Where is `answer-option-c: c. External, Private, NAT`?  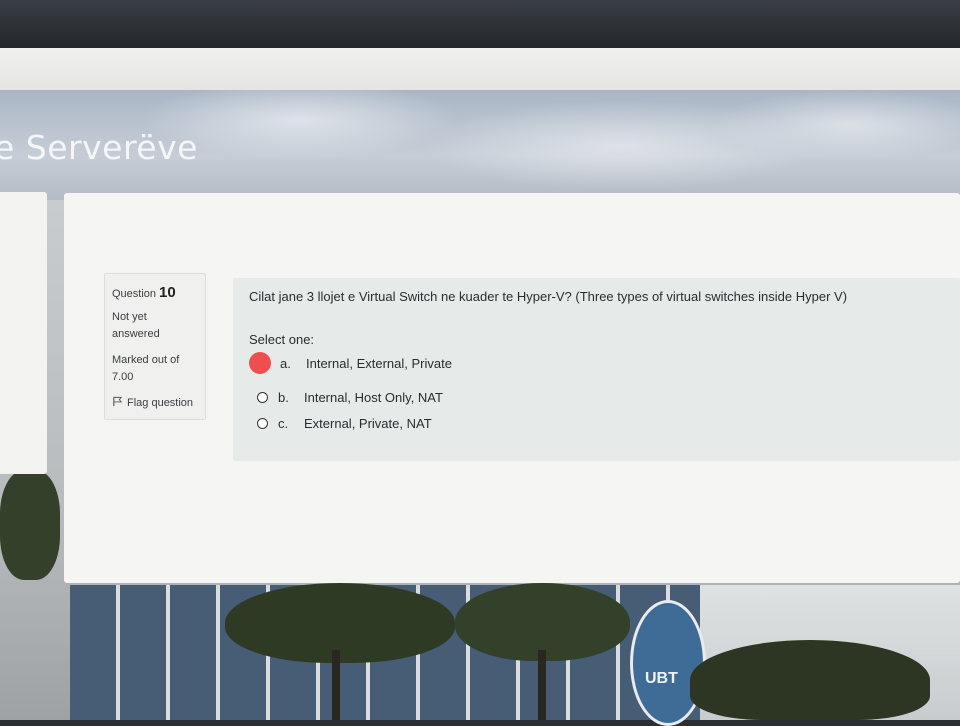 answer-option-c: c. External, Private, NAT is located at coordinates (340, 423).